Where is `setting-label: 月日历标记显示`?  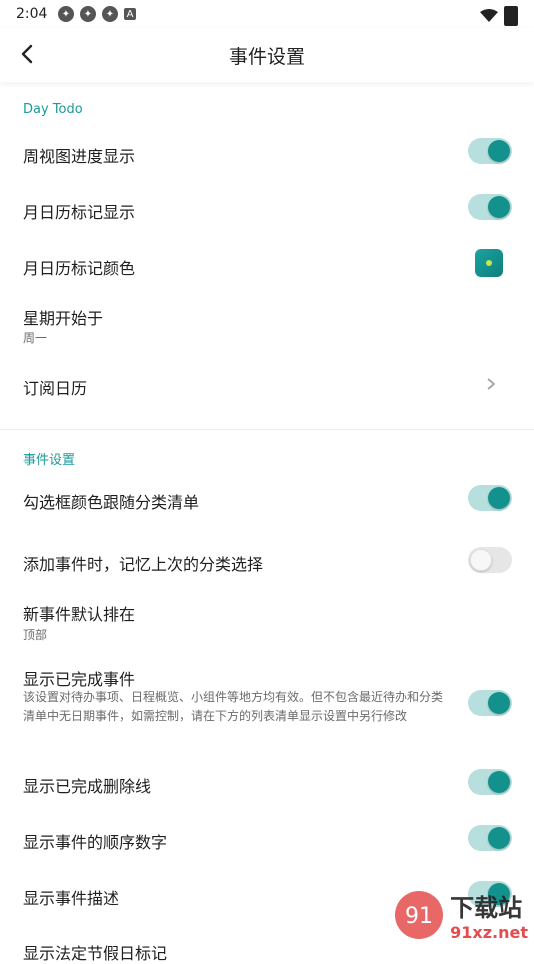
setting-label: 月日历标记显示 is located at coordinates (79, 212).